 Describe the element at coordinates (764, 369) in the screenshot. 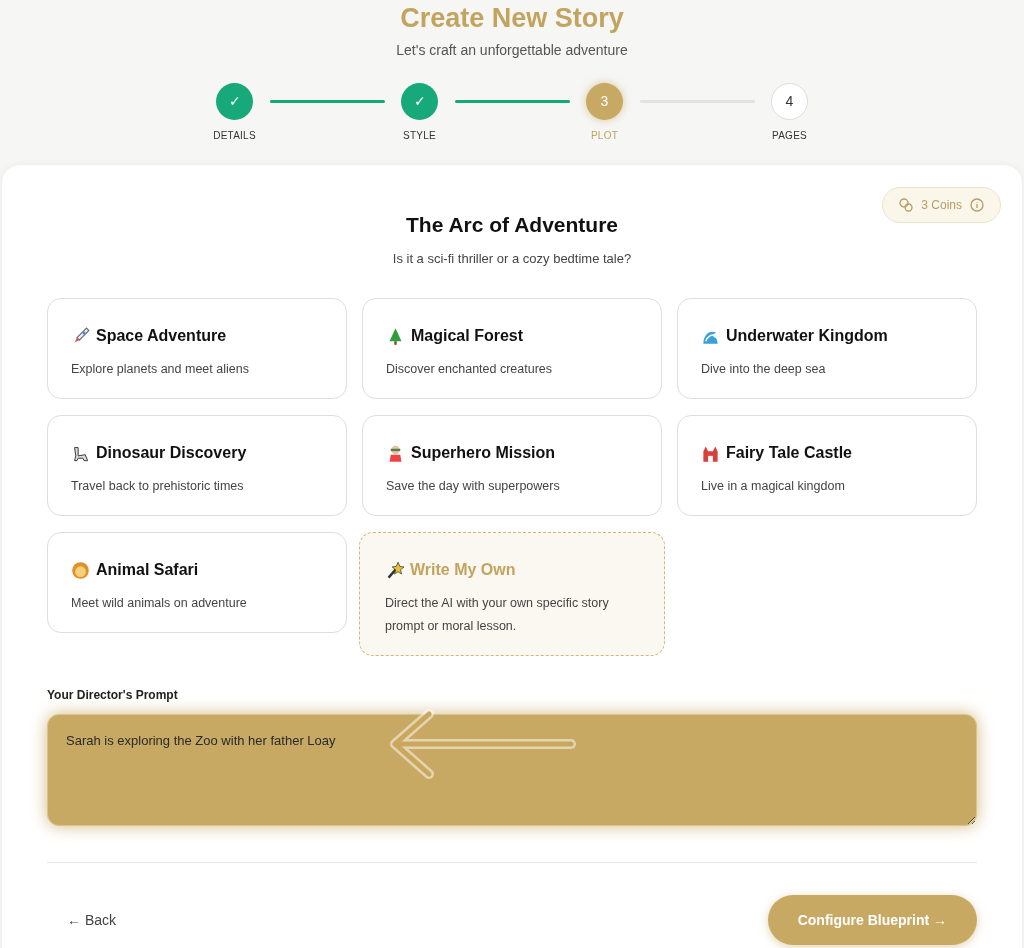

I see `card-description: Dive into the deep sea` at that location.